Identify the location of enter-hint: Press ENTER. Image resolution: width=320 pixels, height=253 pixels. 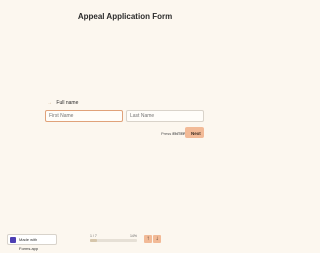
(173, 133).